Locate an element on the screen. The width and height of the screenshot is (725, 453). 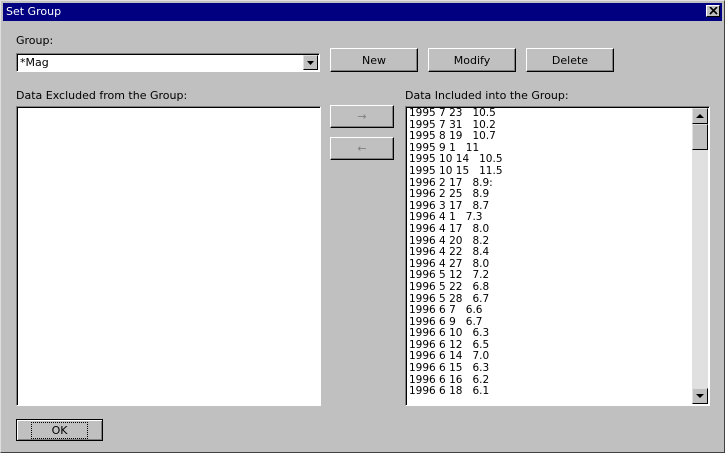
close-button is located at coordinates (713, 11).